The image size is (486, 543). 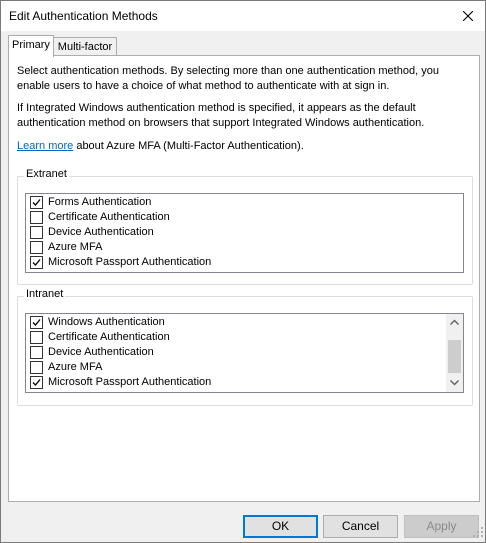 What do you see at coordinates (236, 382) in the screenshot?
I see `intranet-item-passport: Microsoft Passport Authentication` at bounding box center [236, 382].